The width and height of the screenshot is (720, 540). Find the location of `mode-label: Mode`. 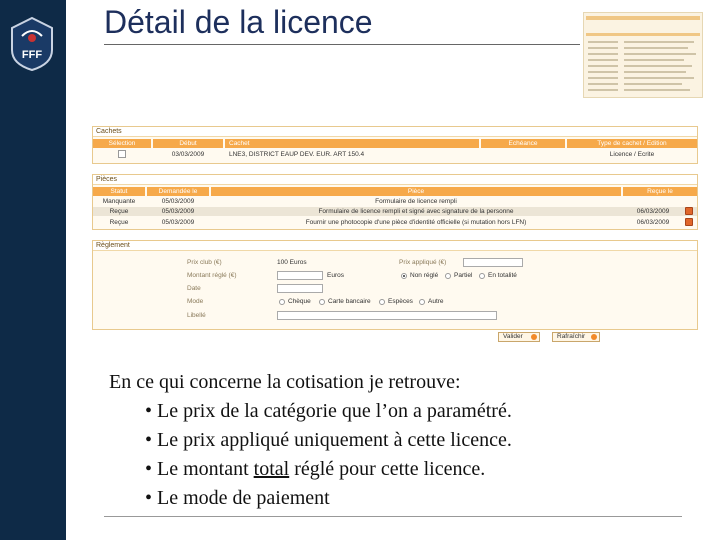

mode-label: Mode is located at coordinates (195, 301).